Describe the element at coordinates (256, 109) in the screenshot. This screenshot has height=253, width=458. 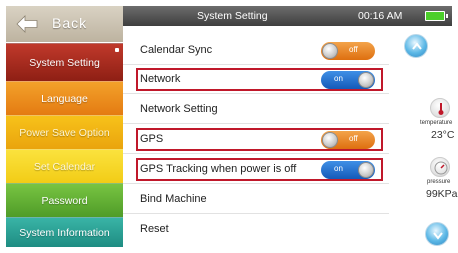
I see `setting-row-network-setting: Network Setting` at that location.